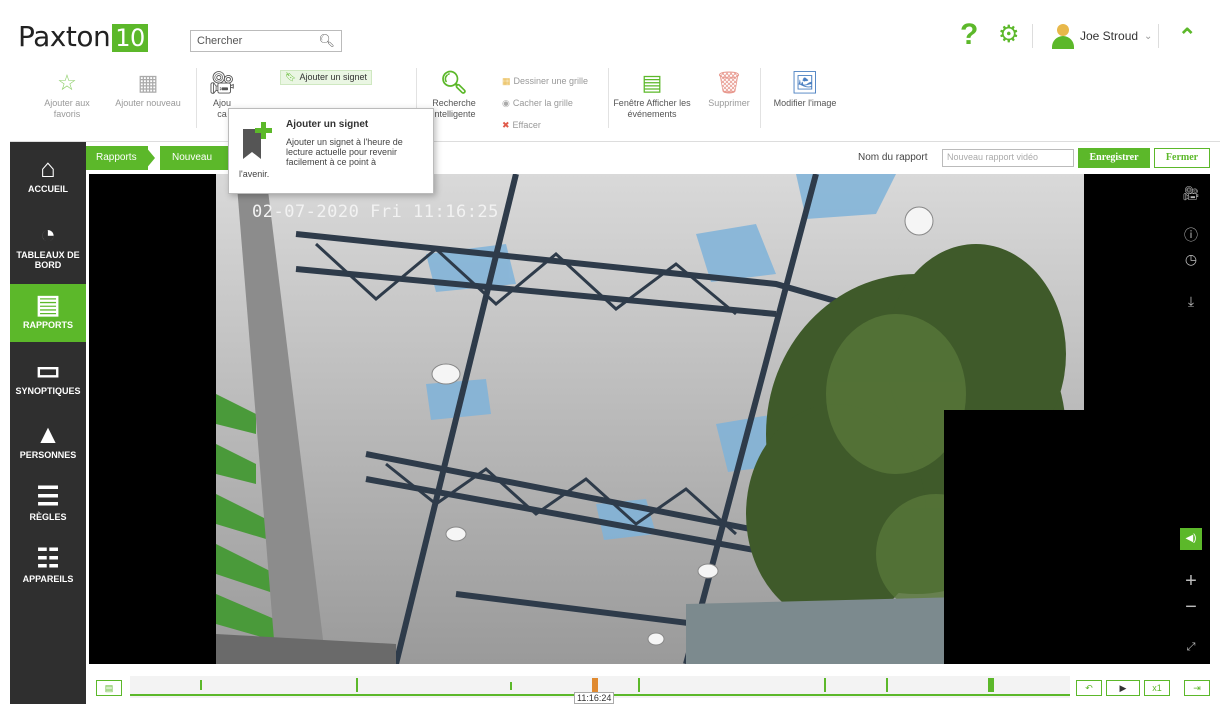  Describe the element at coordinates (148, 82) in the screenshot. I see `grid-add-icon: ▦` at that location.